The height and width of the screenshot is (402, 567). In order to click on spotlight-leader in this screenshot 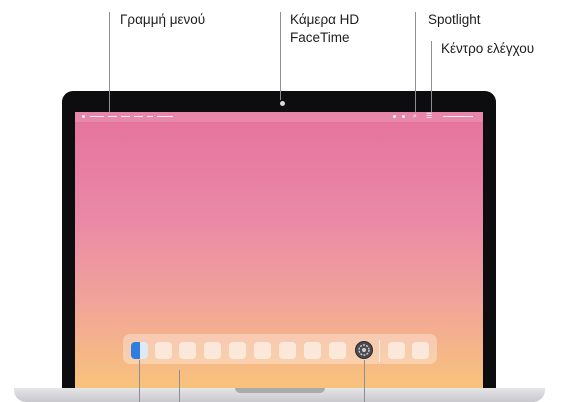, I will do `click(415, 62)`.